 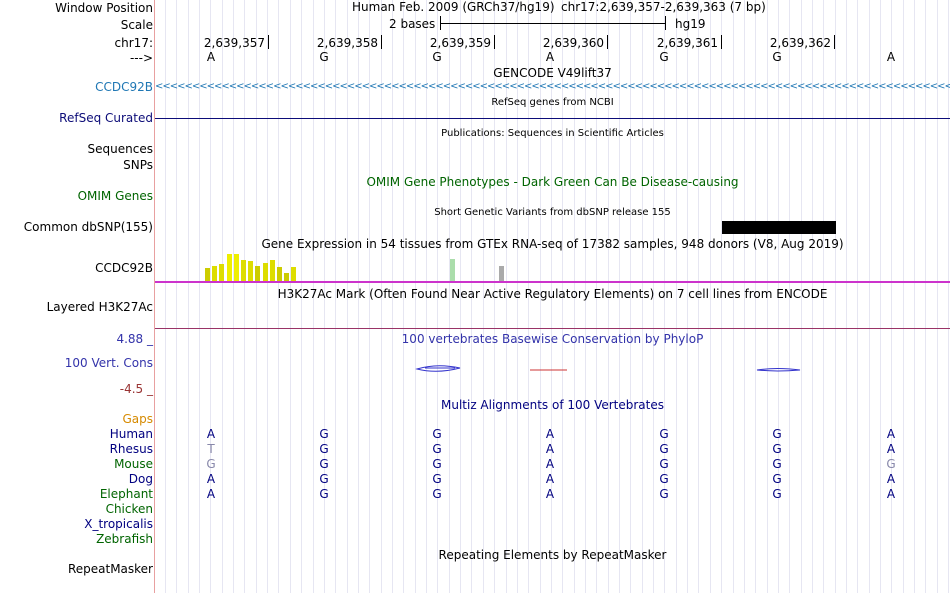 I want to click on gtex-expression-chart, so click(x=552, y=267).